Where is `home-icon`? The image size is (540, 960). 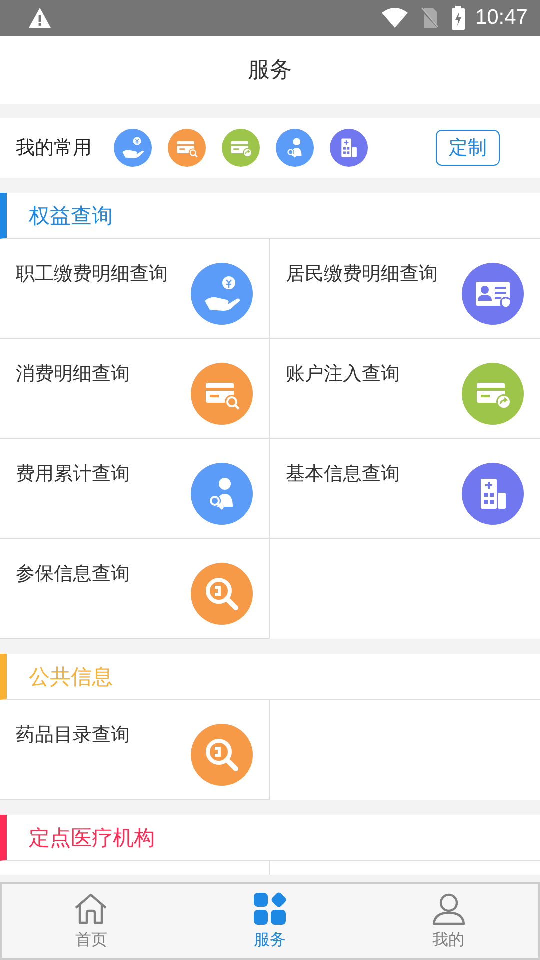 home-icon is located at coordinates (91, 909).